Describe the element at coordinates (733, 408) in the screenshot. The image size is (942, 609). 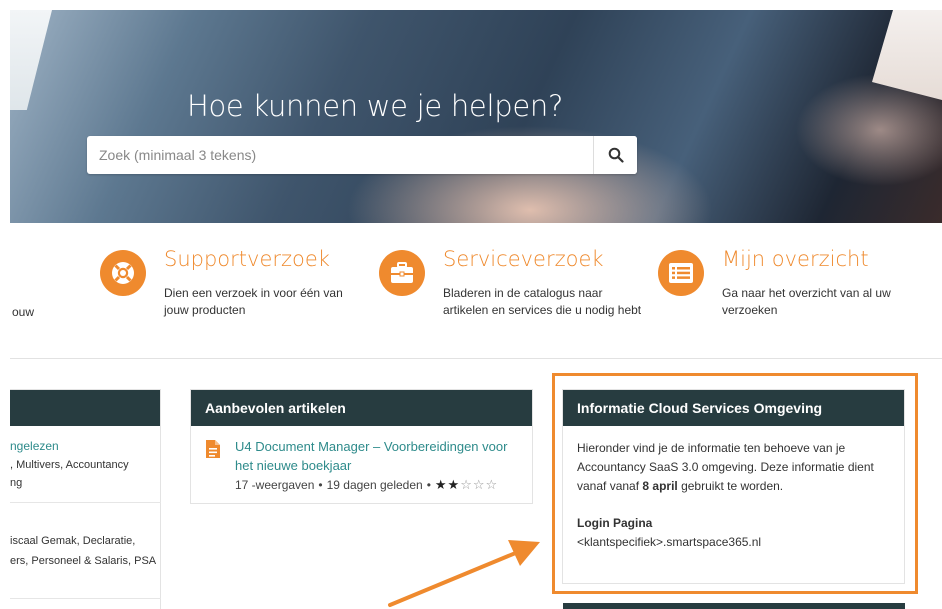
I see `info-panel-header: Informatie Cloud Services Omgeving` at that location.